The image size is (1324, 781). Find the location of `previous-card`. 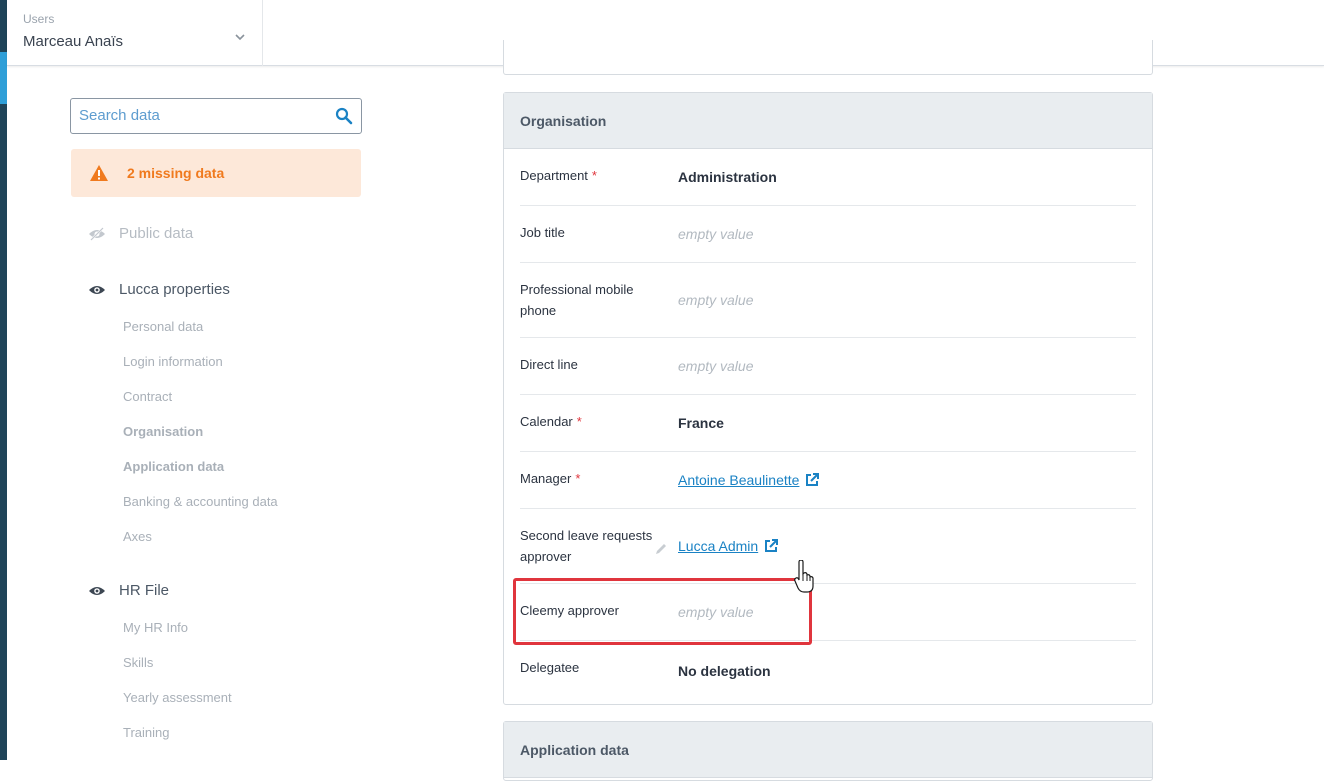

previous-card is located at coordinates (828, 57).